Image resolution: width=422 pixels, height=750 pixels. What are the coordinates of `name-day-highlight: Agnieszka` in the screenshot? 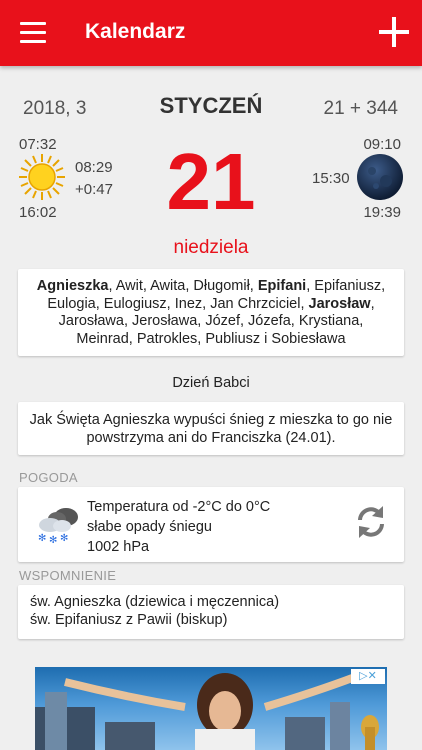 It's located at (72, 286).